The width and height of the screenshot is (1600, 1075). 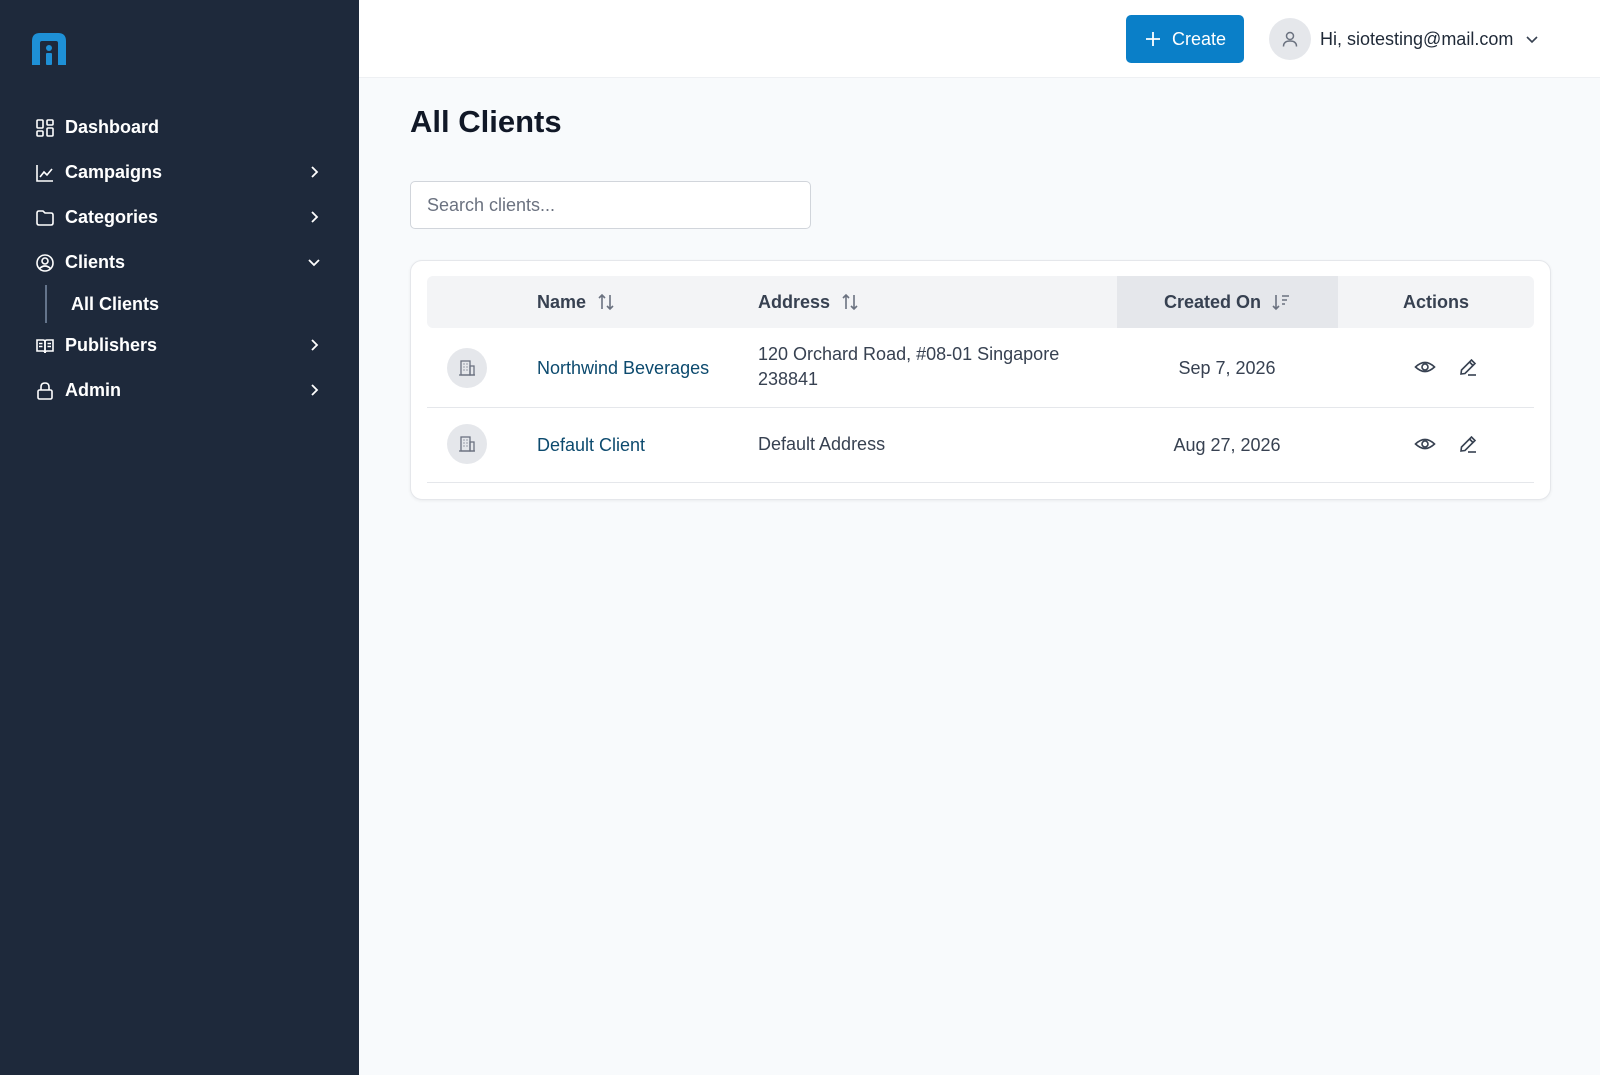 I want to click on avatar, so click(x=1290, y=39).